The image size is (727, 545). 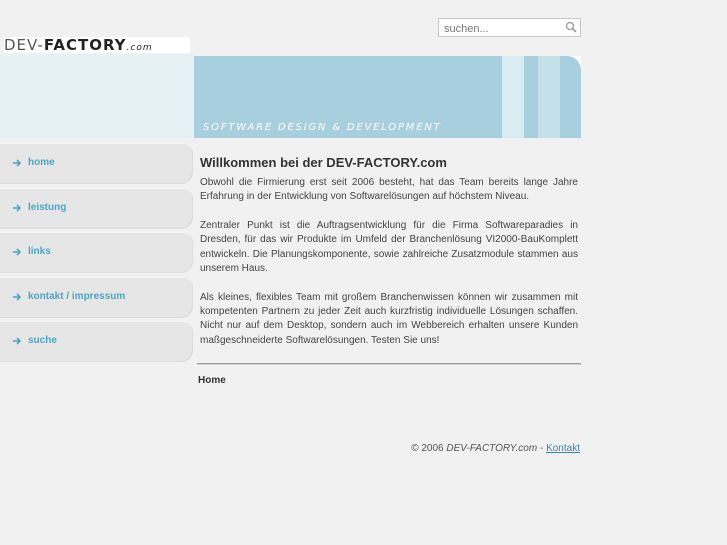 What do you see at coordinates (571, 66) in the screenshot?
I see `banner-corner` at bounding box center [571, 66].